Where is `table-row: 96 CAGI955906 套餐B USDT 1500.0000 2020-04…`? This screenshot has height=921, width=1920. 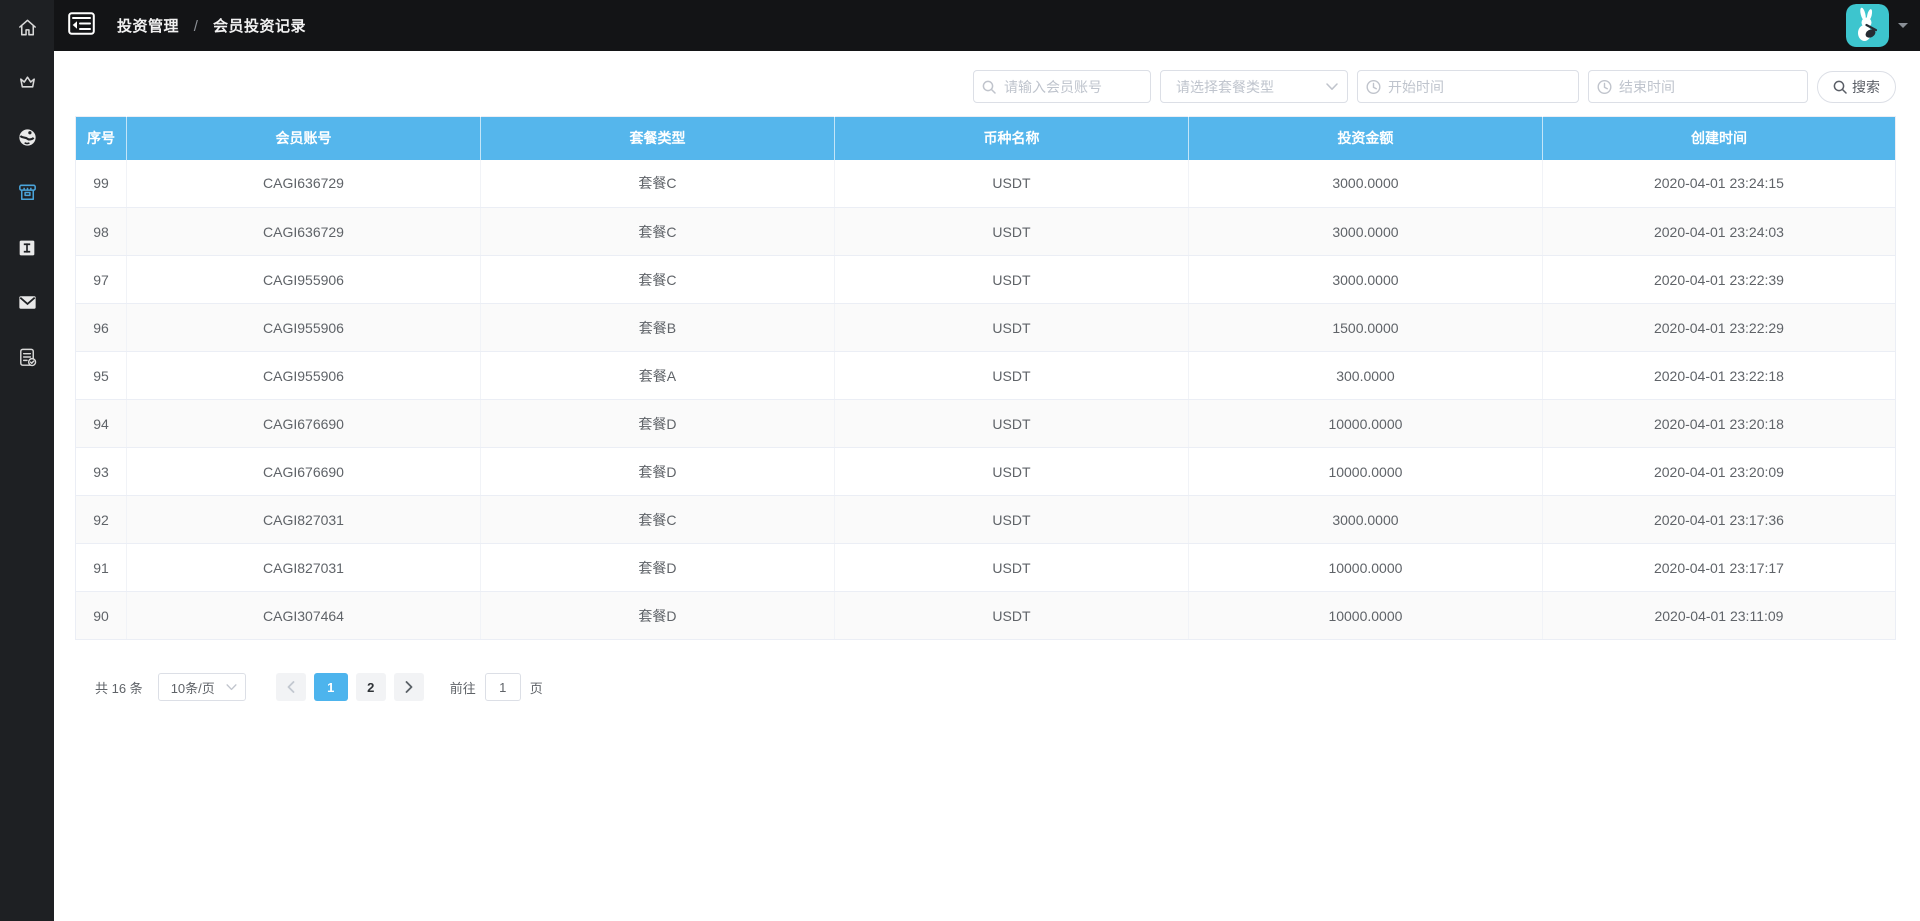
table-row: 96 CAGI955906 套餐B USDT 1500.0000 2020-04… is located at coordinates (985, 327).